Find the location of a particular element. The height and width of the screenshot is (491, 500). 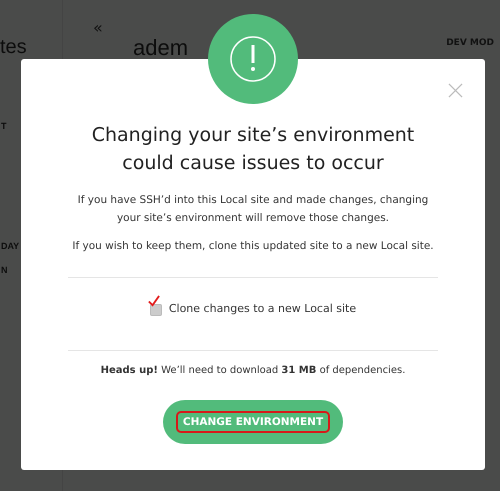

notice-text: Heads up! We’ll need to download 31 MB of dependencies. is located at coordinates (253, 370).